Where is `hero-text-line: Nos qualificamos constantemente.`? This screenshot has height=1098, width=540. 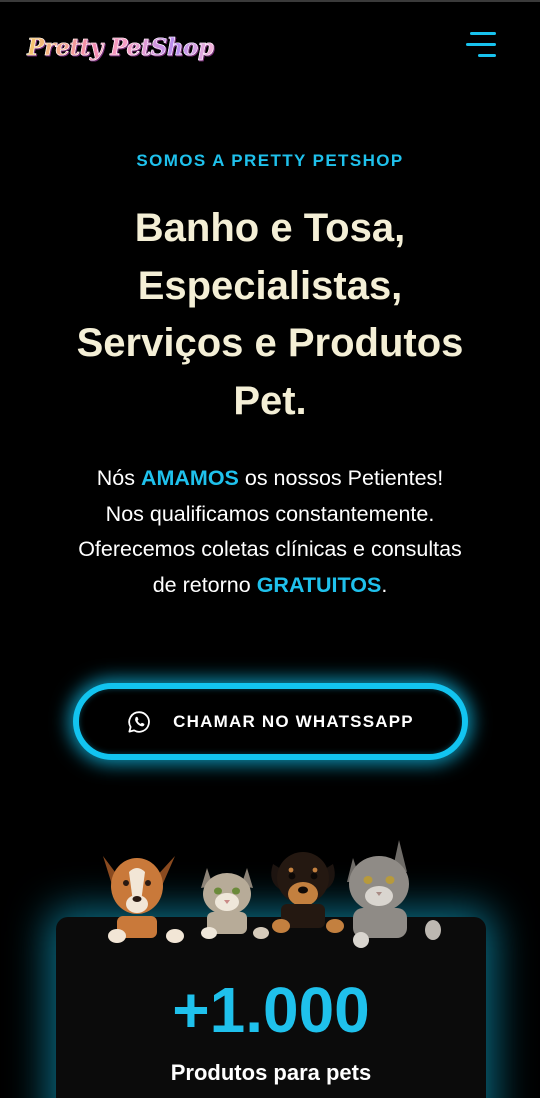
hero-text-line: Nos qualificamos constantemente. is located at coordinates (270, 513).